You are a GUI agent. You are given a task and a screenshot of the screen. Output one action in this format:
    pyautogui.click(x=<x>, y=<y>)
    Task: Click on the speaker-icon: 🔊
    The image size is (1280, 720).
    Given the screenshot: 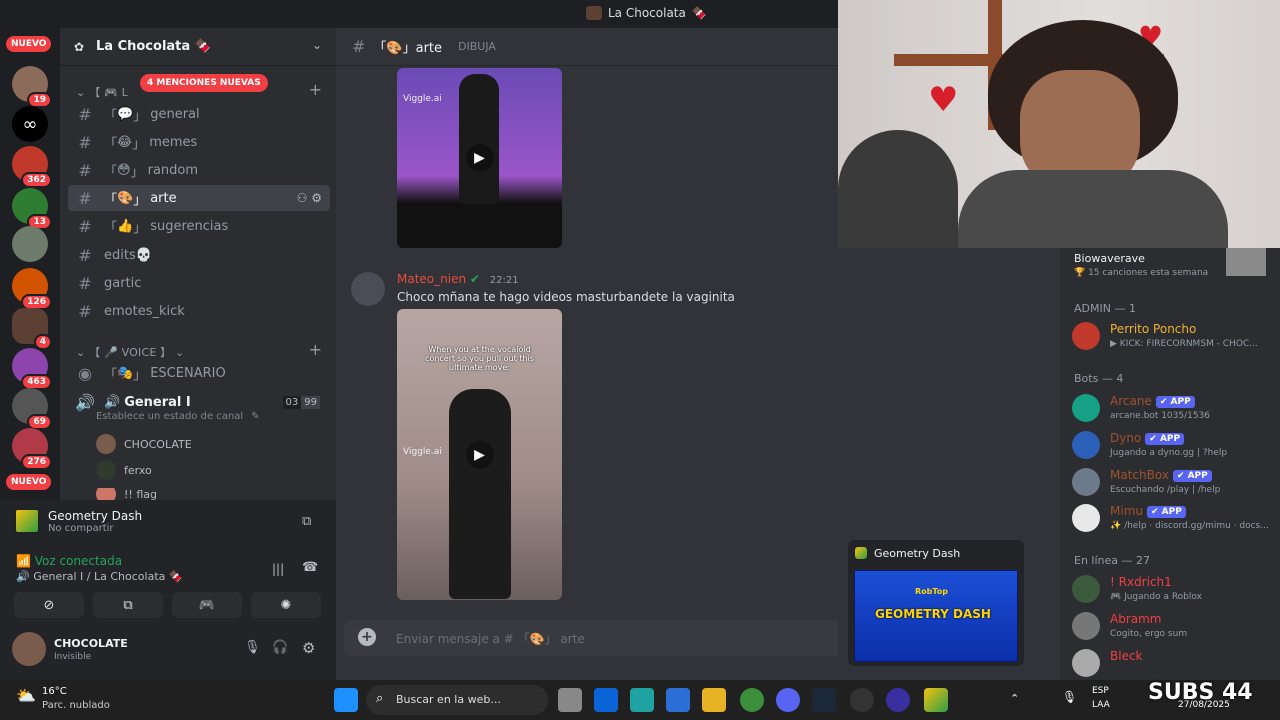 What is the action you would take?
    pyautogui.click(x=85, y=402)
    